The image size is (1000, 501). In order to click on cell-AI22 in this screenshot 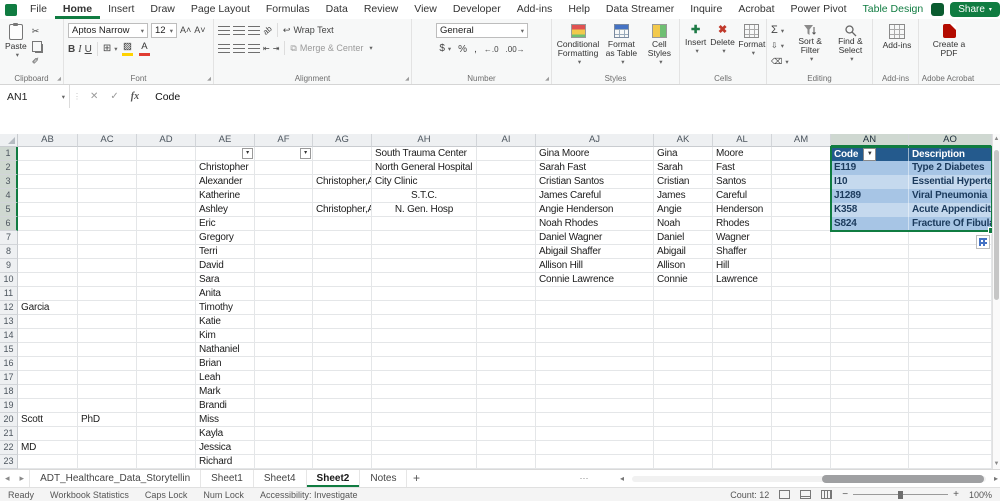, I will do `click(506, 448)`.